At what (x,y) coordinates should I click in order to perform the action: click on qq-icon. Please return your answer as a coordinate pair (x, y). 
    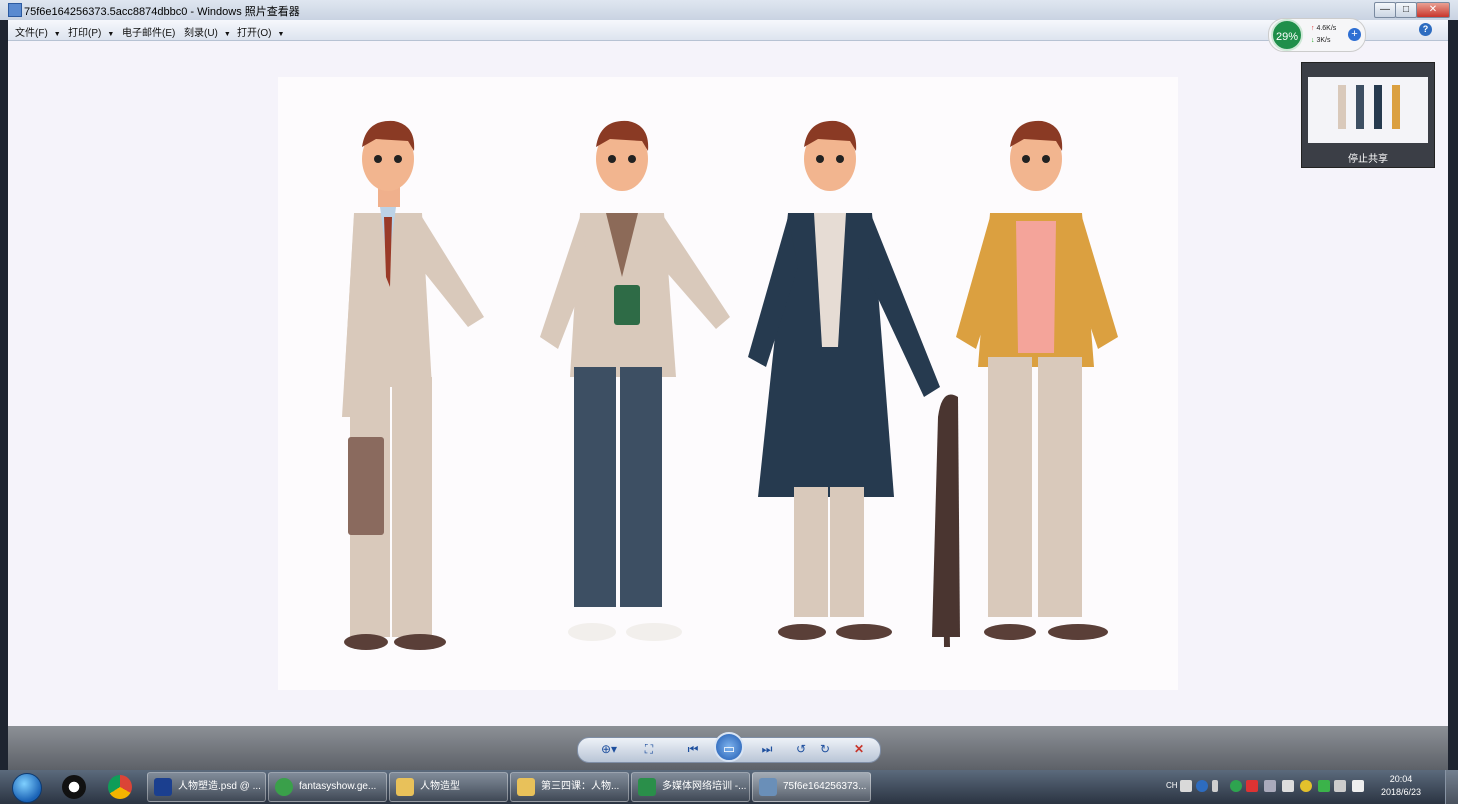
    Looking at the image, I should click on (74, 787).